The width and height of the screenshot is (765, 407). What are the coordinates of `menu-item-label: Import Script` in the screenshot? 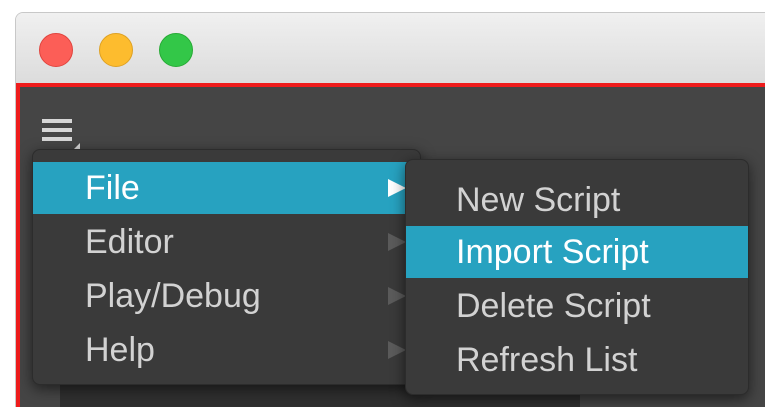 It's located at (552, 252).